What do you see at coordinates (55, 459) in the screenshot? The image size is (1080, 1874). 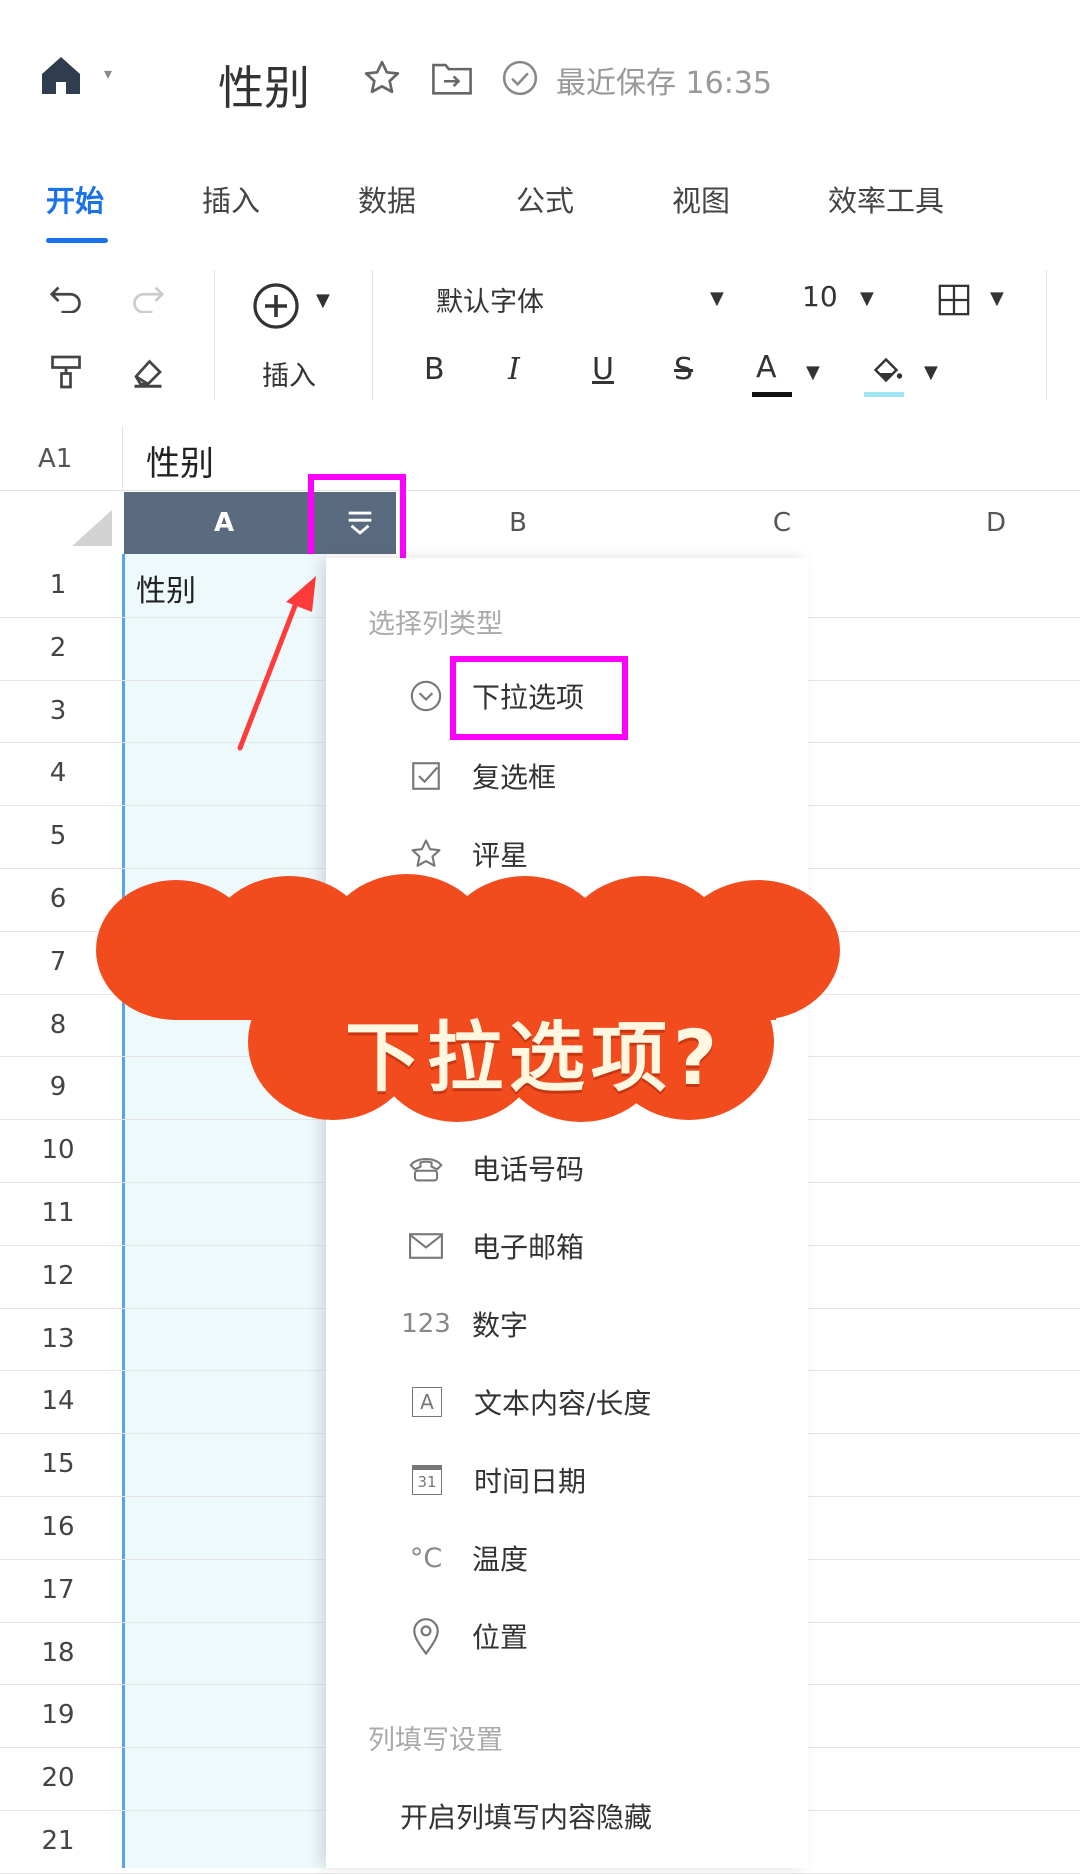 I see `cell-reference: A1` at bounding box center [55, 459].